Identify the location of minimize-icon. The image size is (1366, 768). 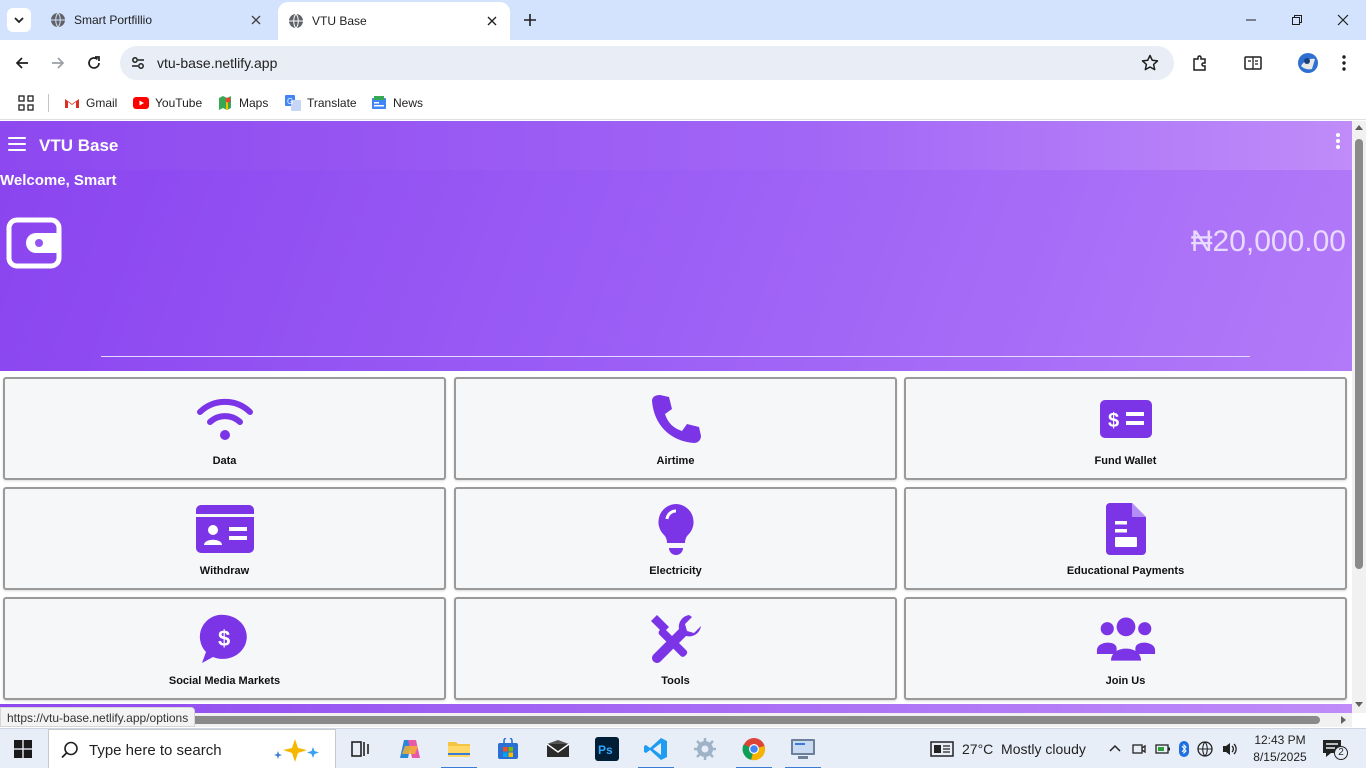
(1251, 20).